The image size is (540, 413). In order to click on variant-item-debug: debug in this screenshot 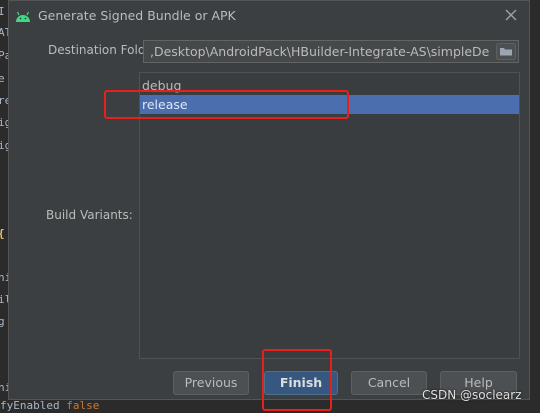, I will do `click(329, 85)`.